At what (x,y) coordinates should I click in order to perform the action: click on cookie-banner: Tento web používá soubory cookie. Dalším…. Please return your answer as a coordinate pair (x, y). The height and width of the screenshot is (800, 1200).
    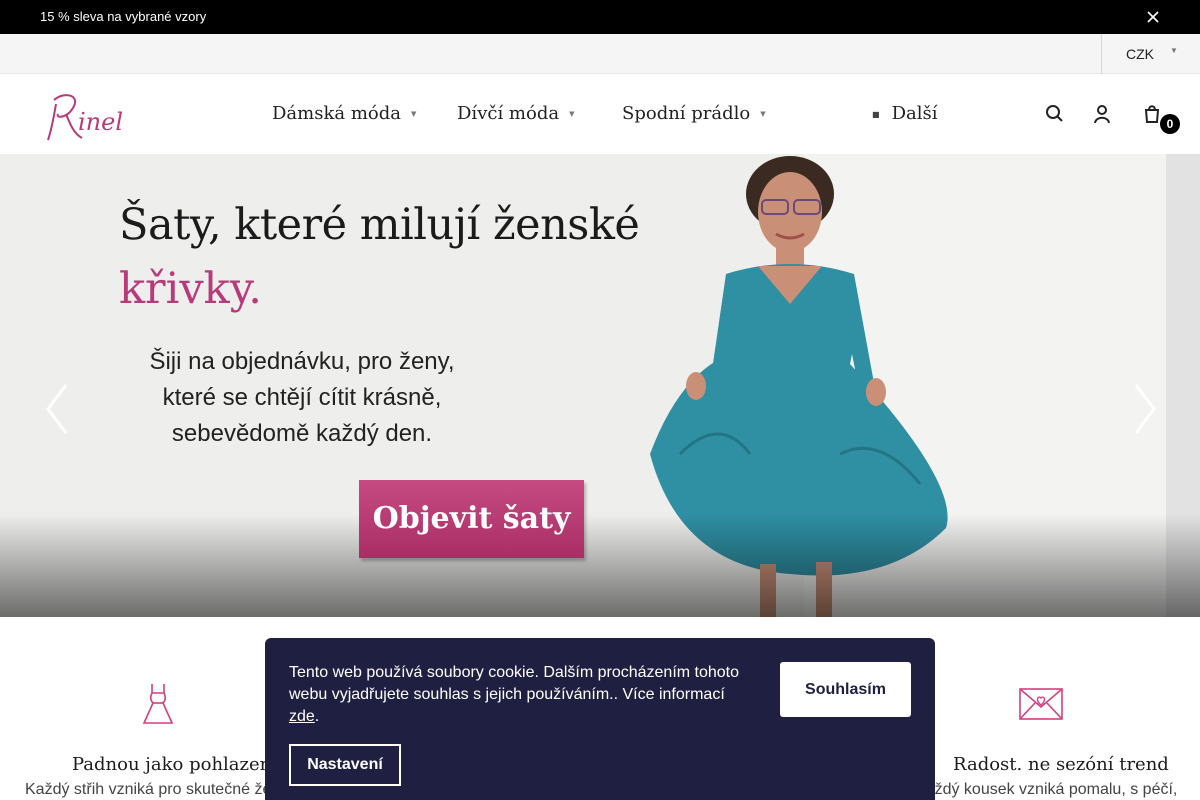
    Looking at the image, I should click on (600, 719).